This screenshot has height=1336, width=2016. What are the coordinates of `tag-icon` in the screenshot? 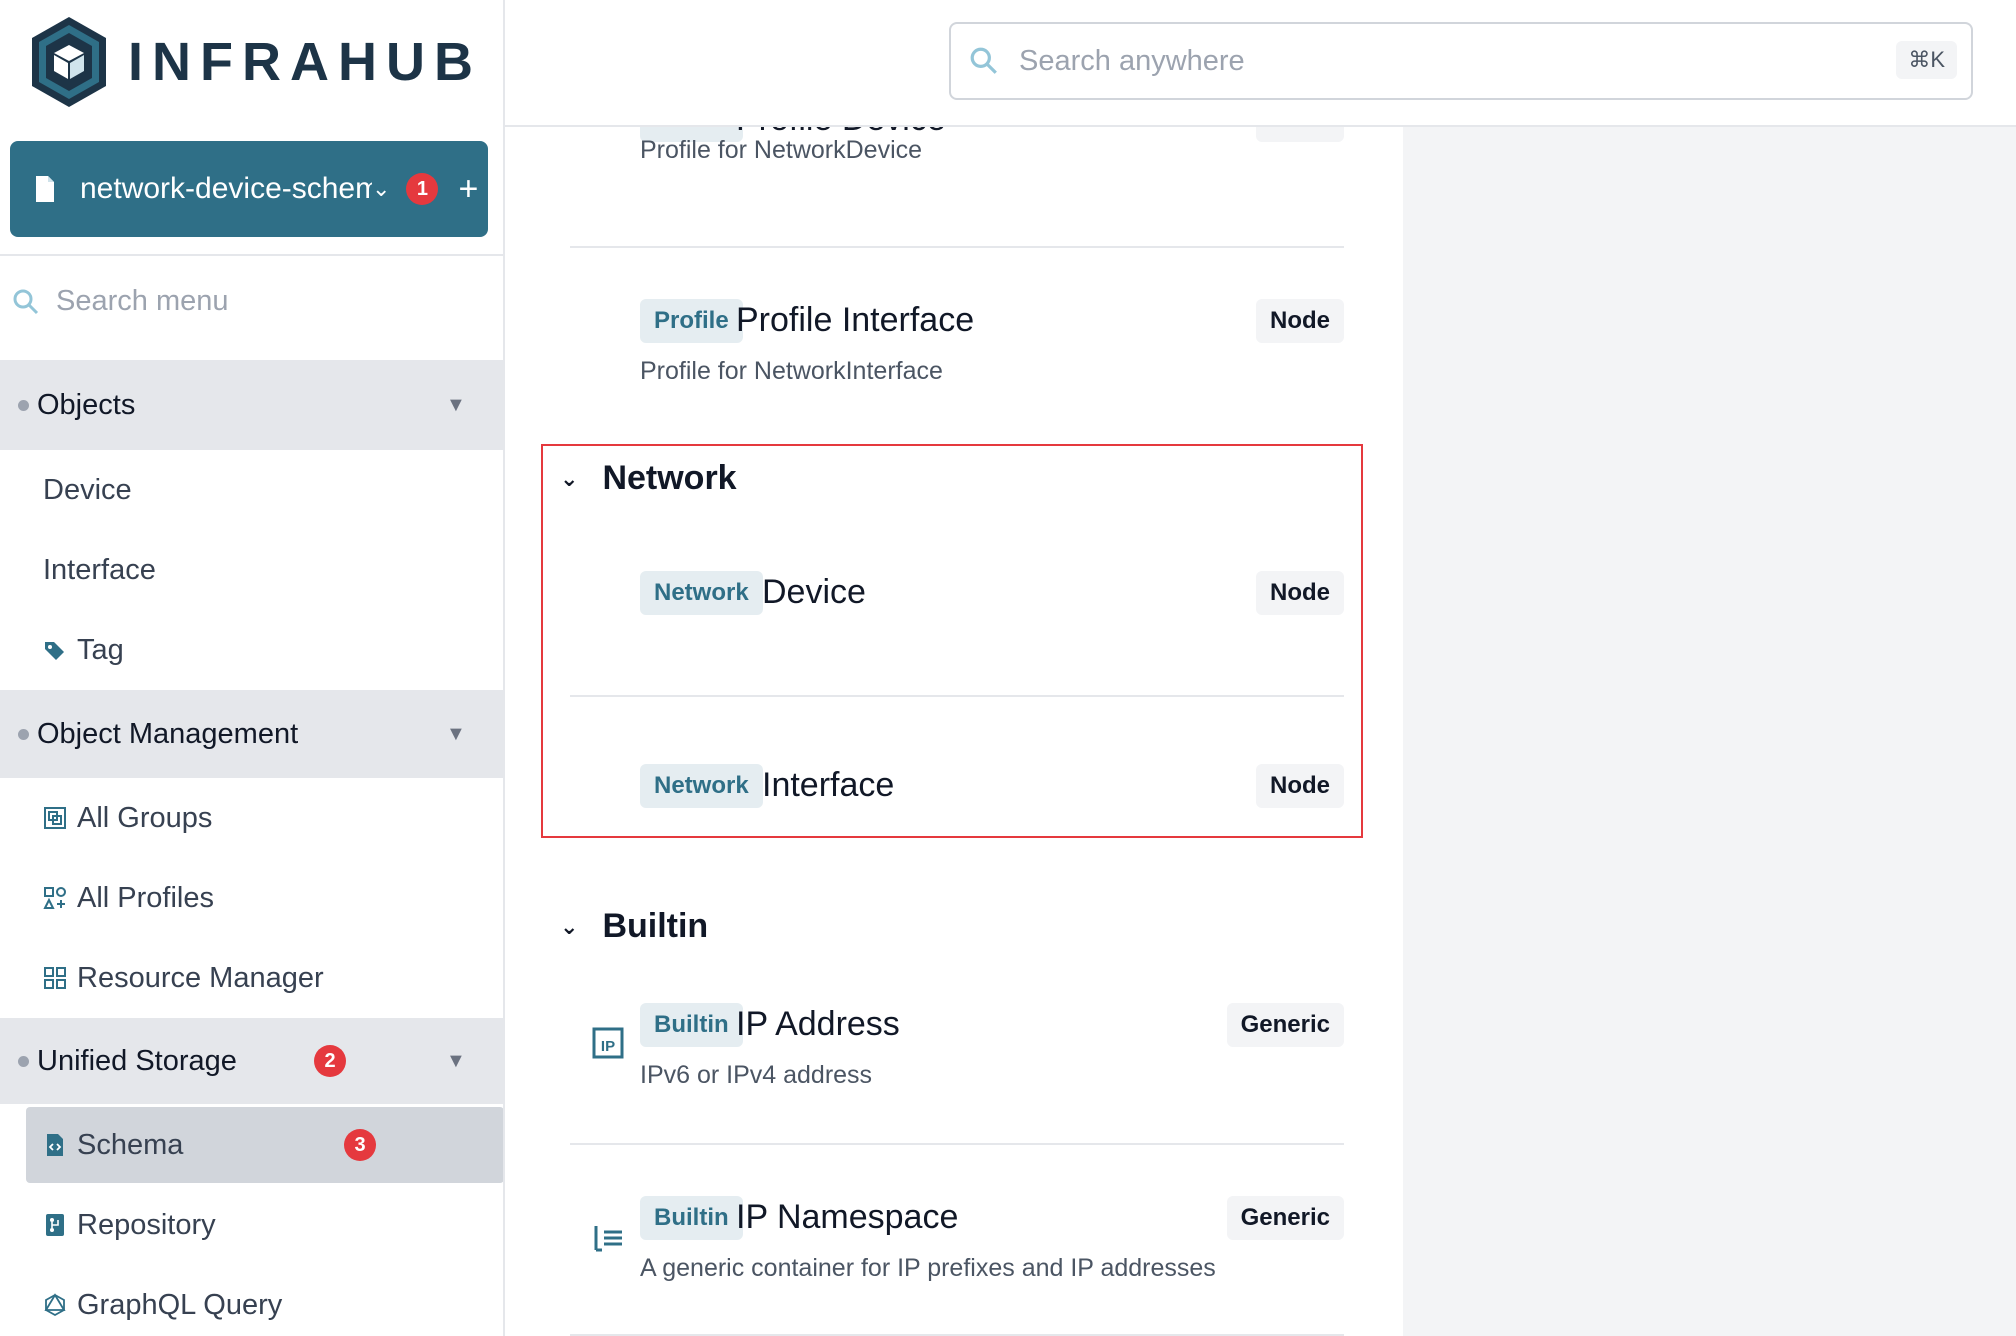 It's located at (54, 651).